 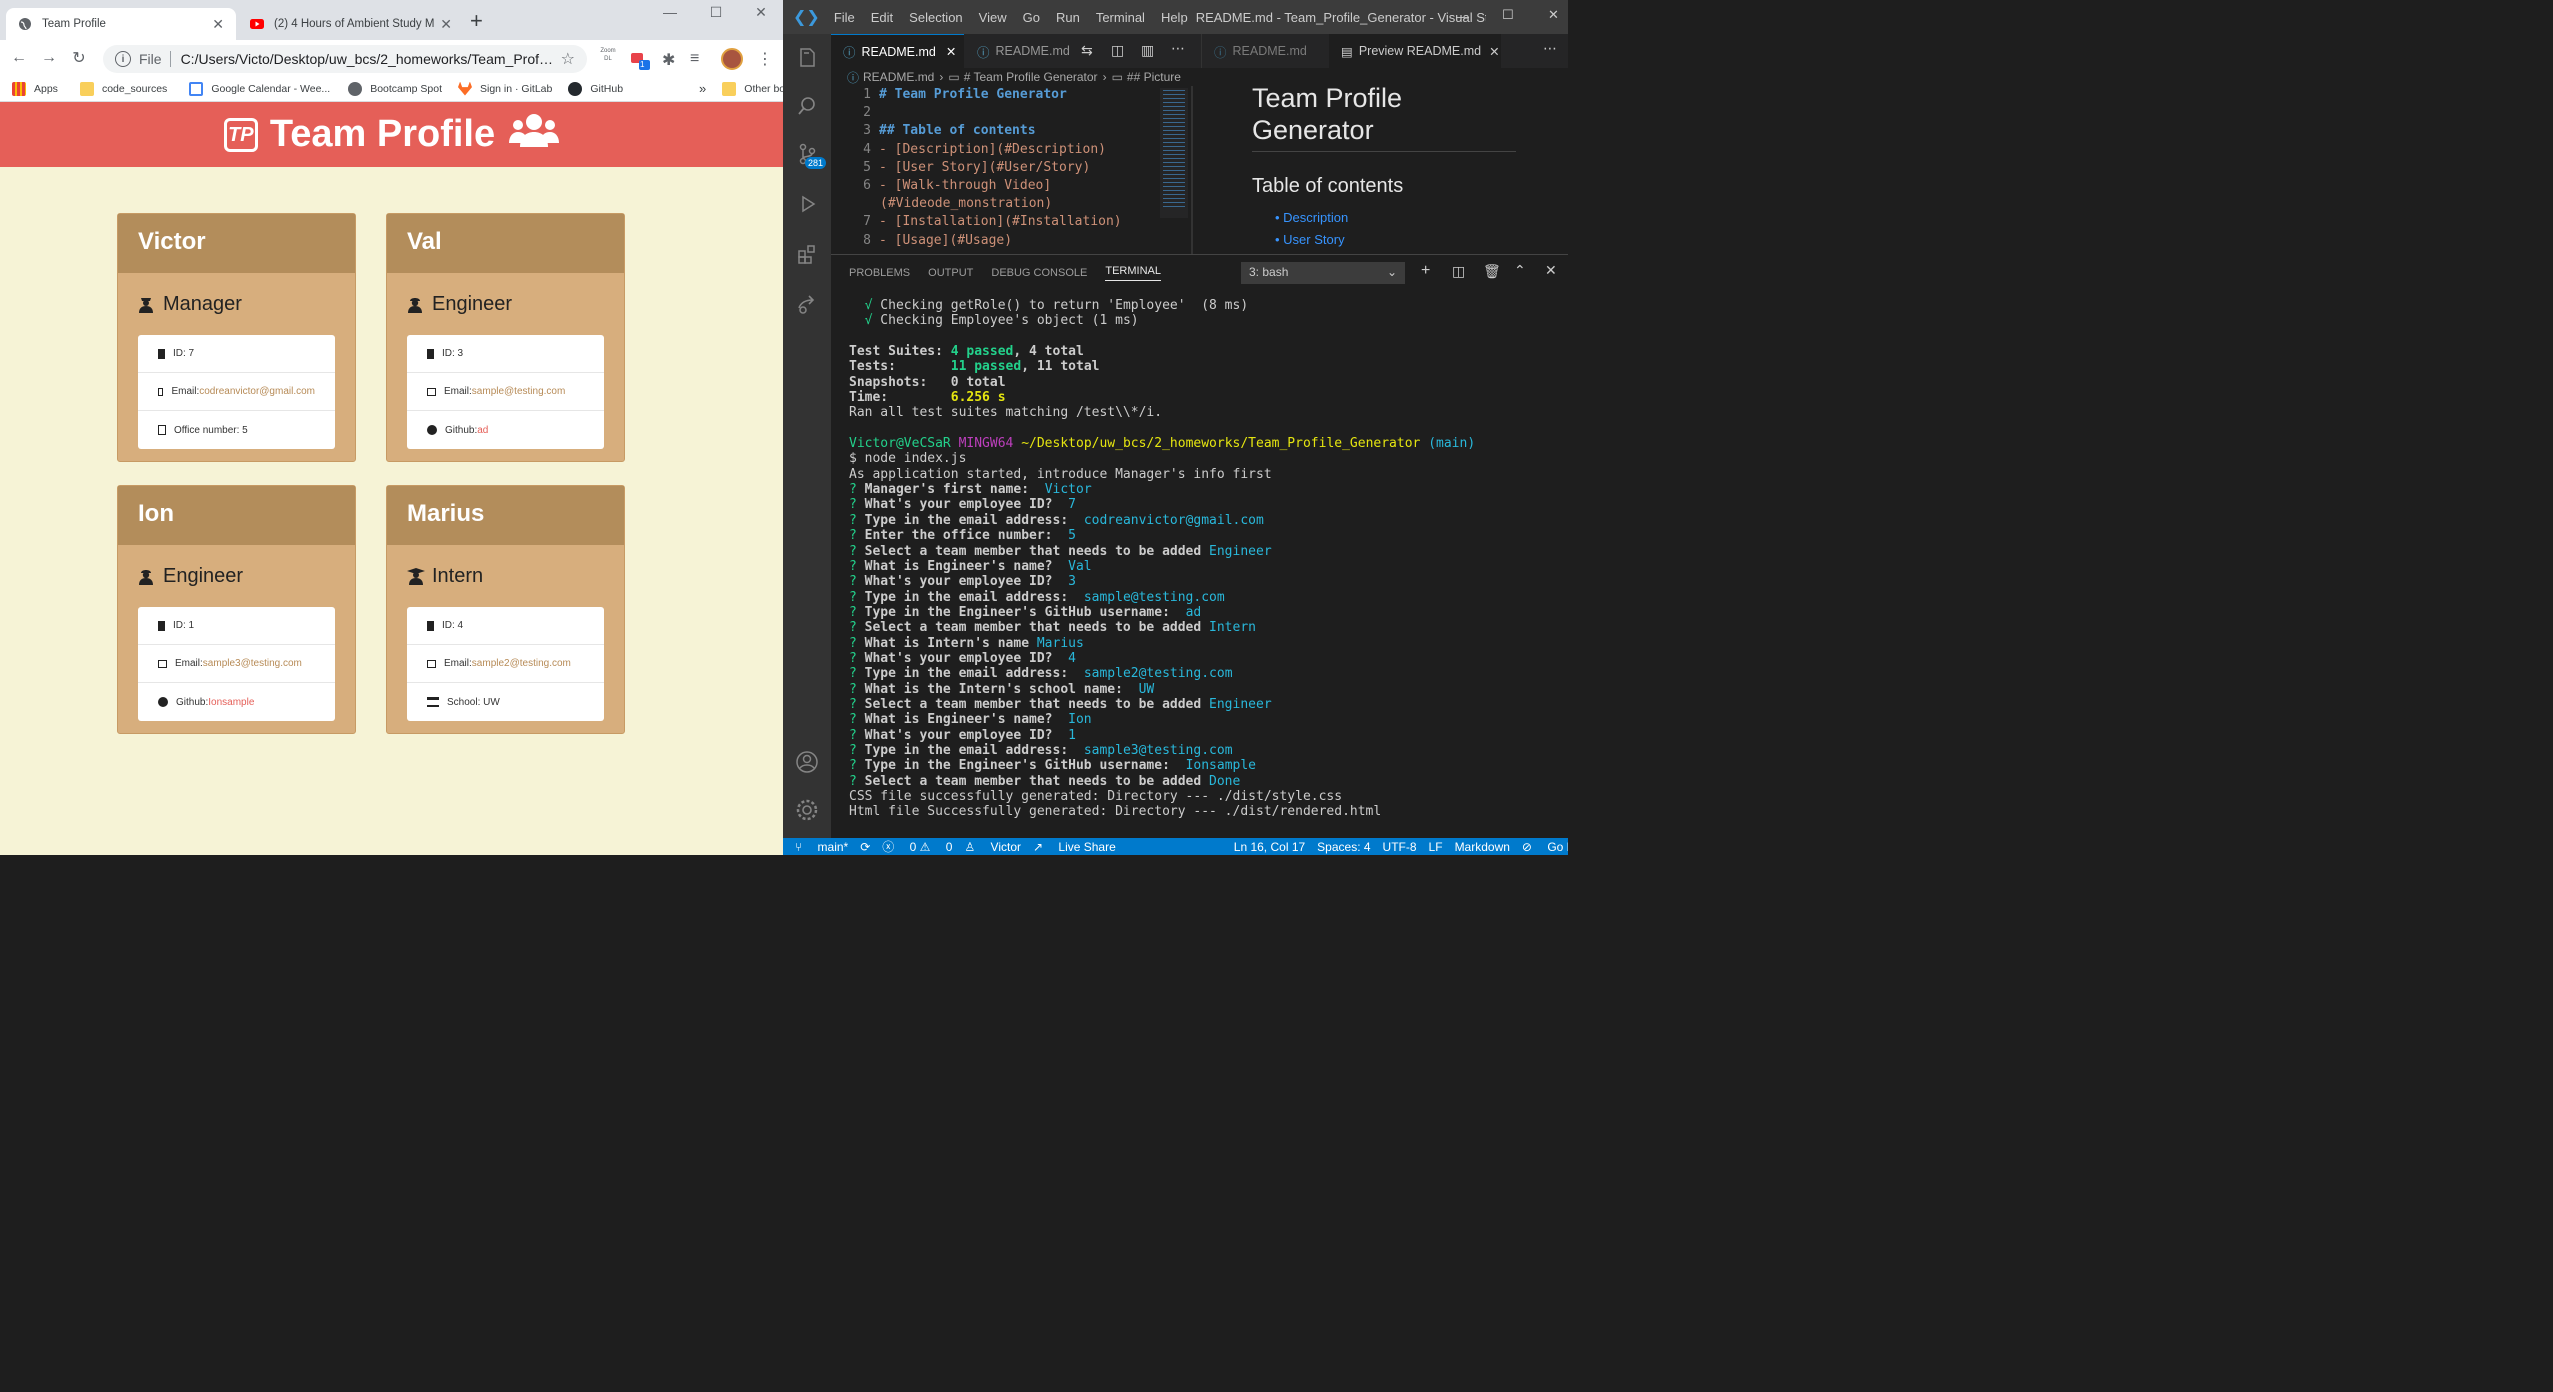 What do you see at coordinates (504, 88) in the screenshot?
I see `bookmark-gitlab: Sign in · GitLab` at bounding box center [504, 88].